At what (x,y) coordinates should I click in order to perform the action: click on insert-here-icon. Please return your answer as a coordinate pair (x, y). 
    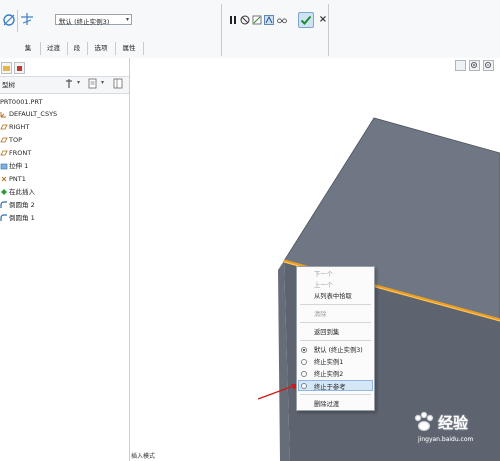
    Looking at the image, I should click on (4, 192).